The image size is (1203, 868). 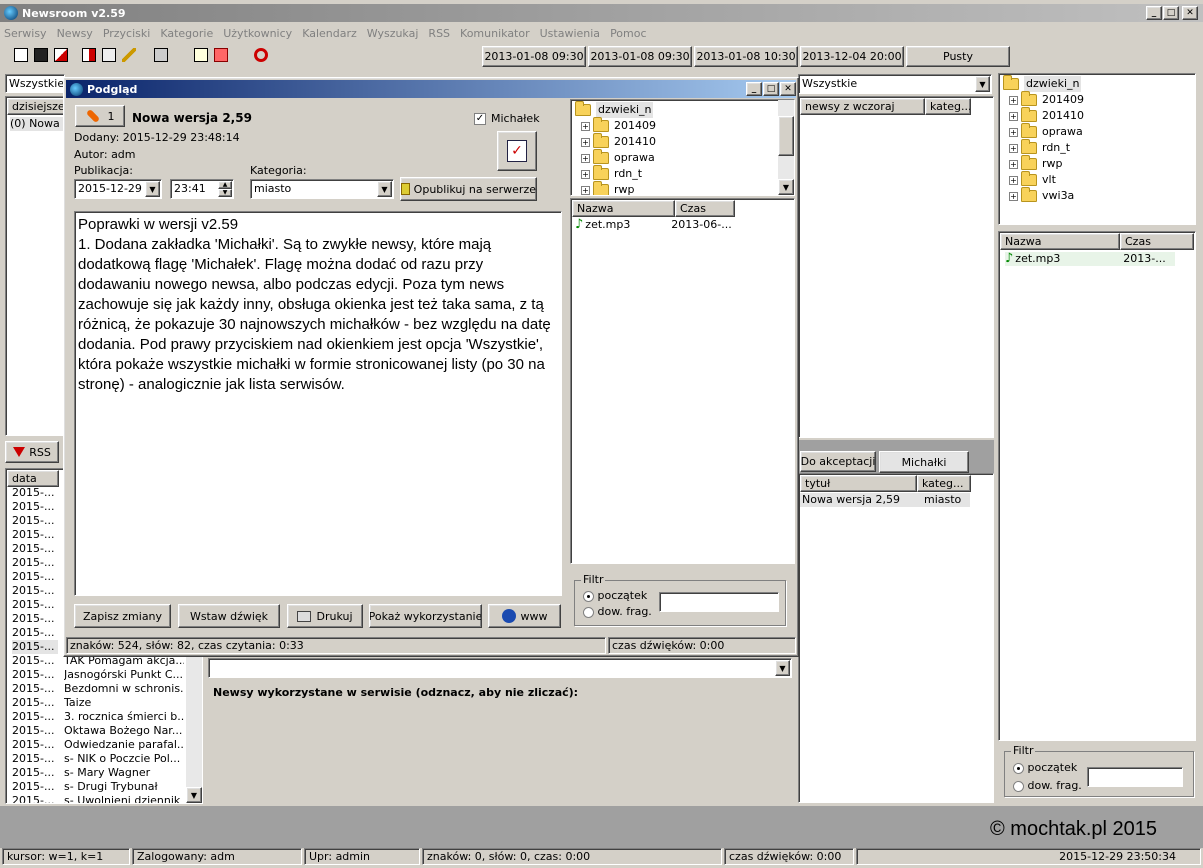 I want to click on pencil-icon, so click(x=129, y=55).